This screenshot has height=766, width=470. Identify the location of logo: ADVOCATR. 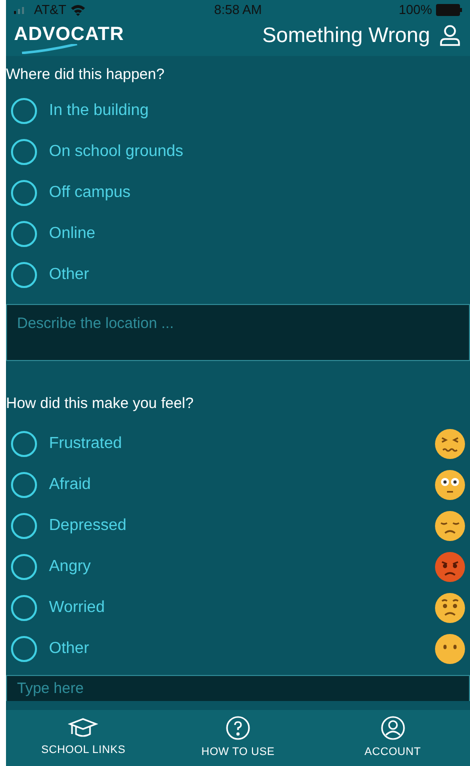
(69, 39).